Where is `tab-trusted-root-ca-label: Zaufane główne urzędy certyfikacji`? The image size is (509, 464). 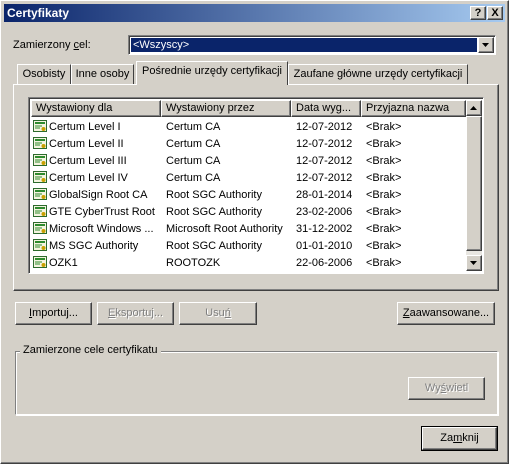 tab-trusted-root-ca-label: Zaufane główne urzędy certyfikacji is located at coordinates (378, 74).